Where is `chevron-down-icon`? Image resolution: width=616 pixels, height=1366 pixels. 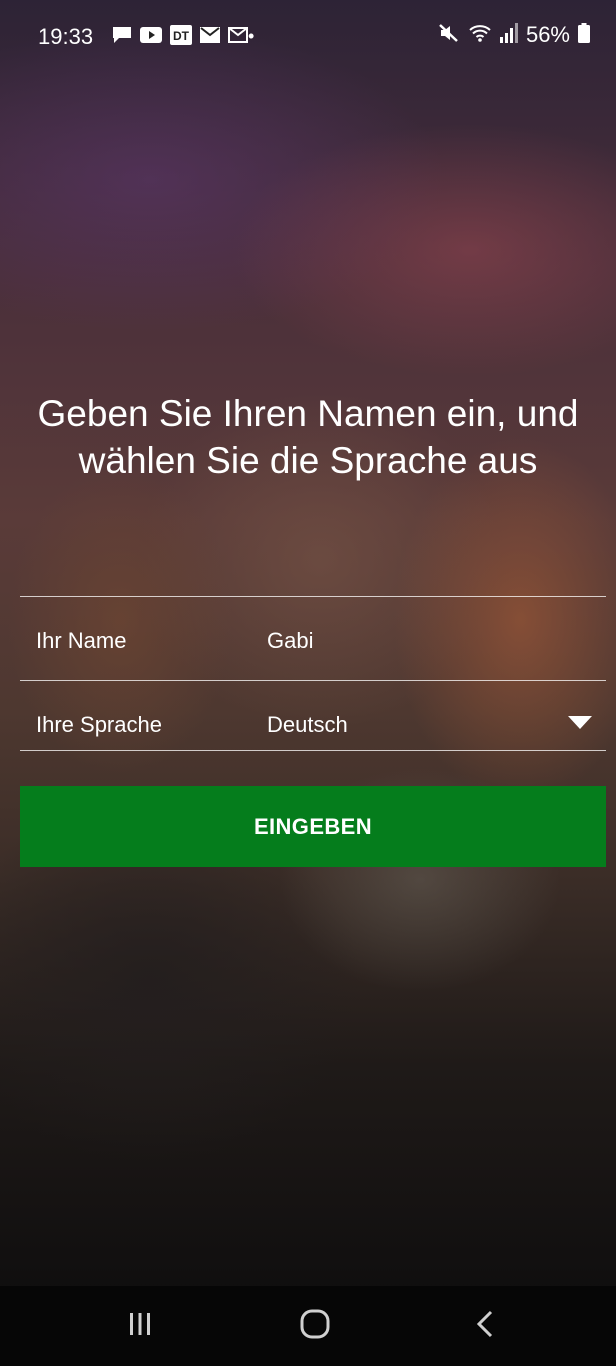 chevron-down-icon is located at coordinates (580, 725).